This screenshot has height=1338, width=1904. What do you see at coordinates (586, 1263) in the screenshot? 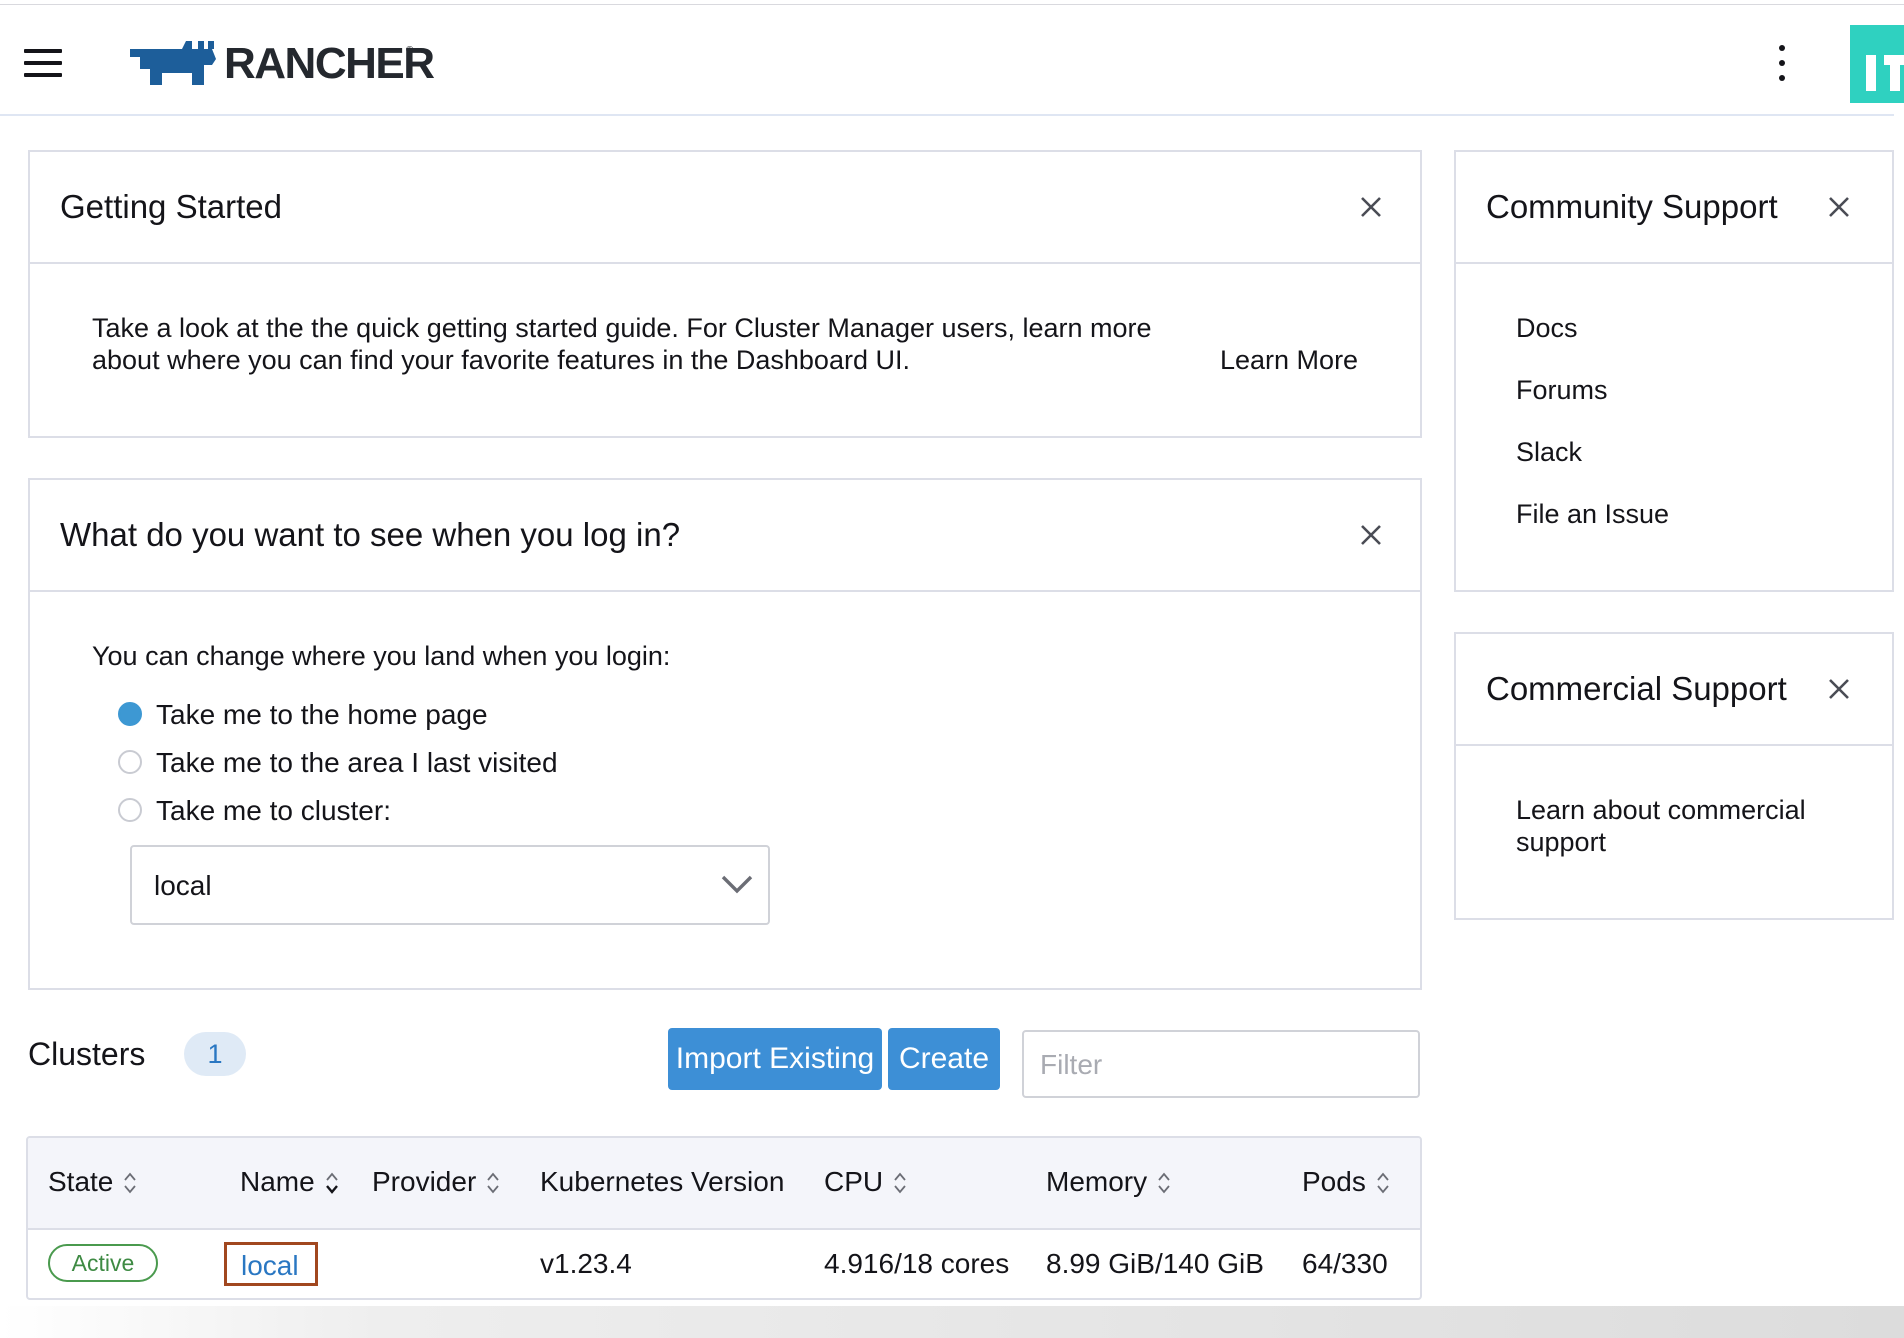
I see `cluster-version: v1.23.4` at bounding box center [586, 1263].